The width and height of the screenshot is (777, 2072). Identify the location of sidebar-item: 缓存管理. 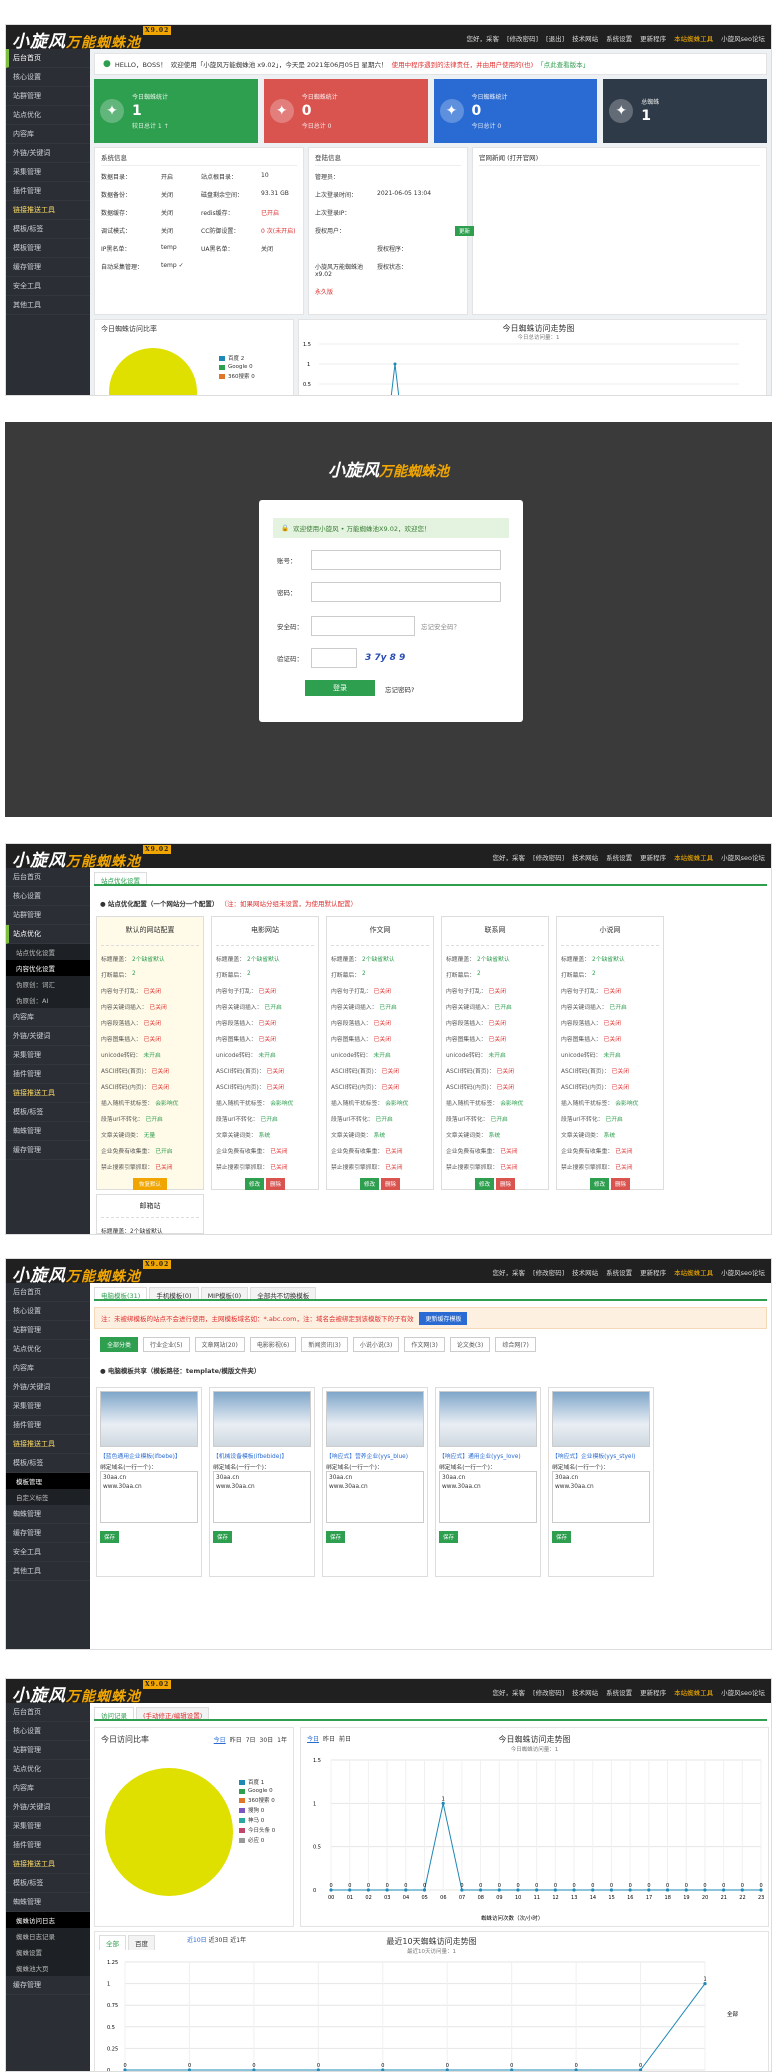
(48, 1985).